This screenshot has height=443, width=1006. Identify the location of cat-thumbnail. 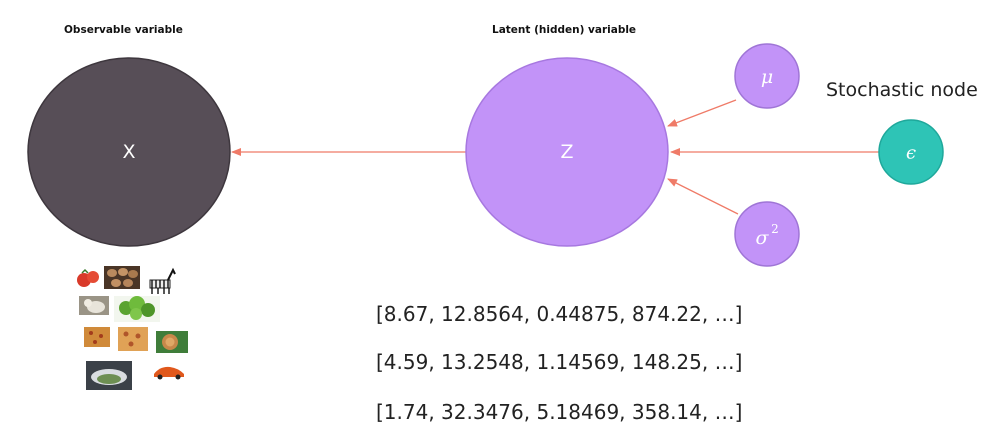
(94, 305).